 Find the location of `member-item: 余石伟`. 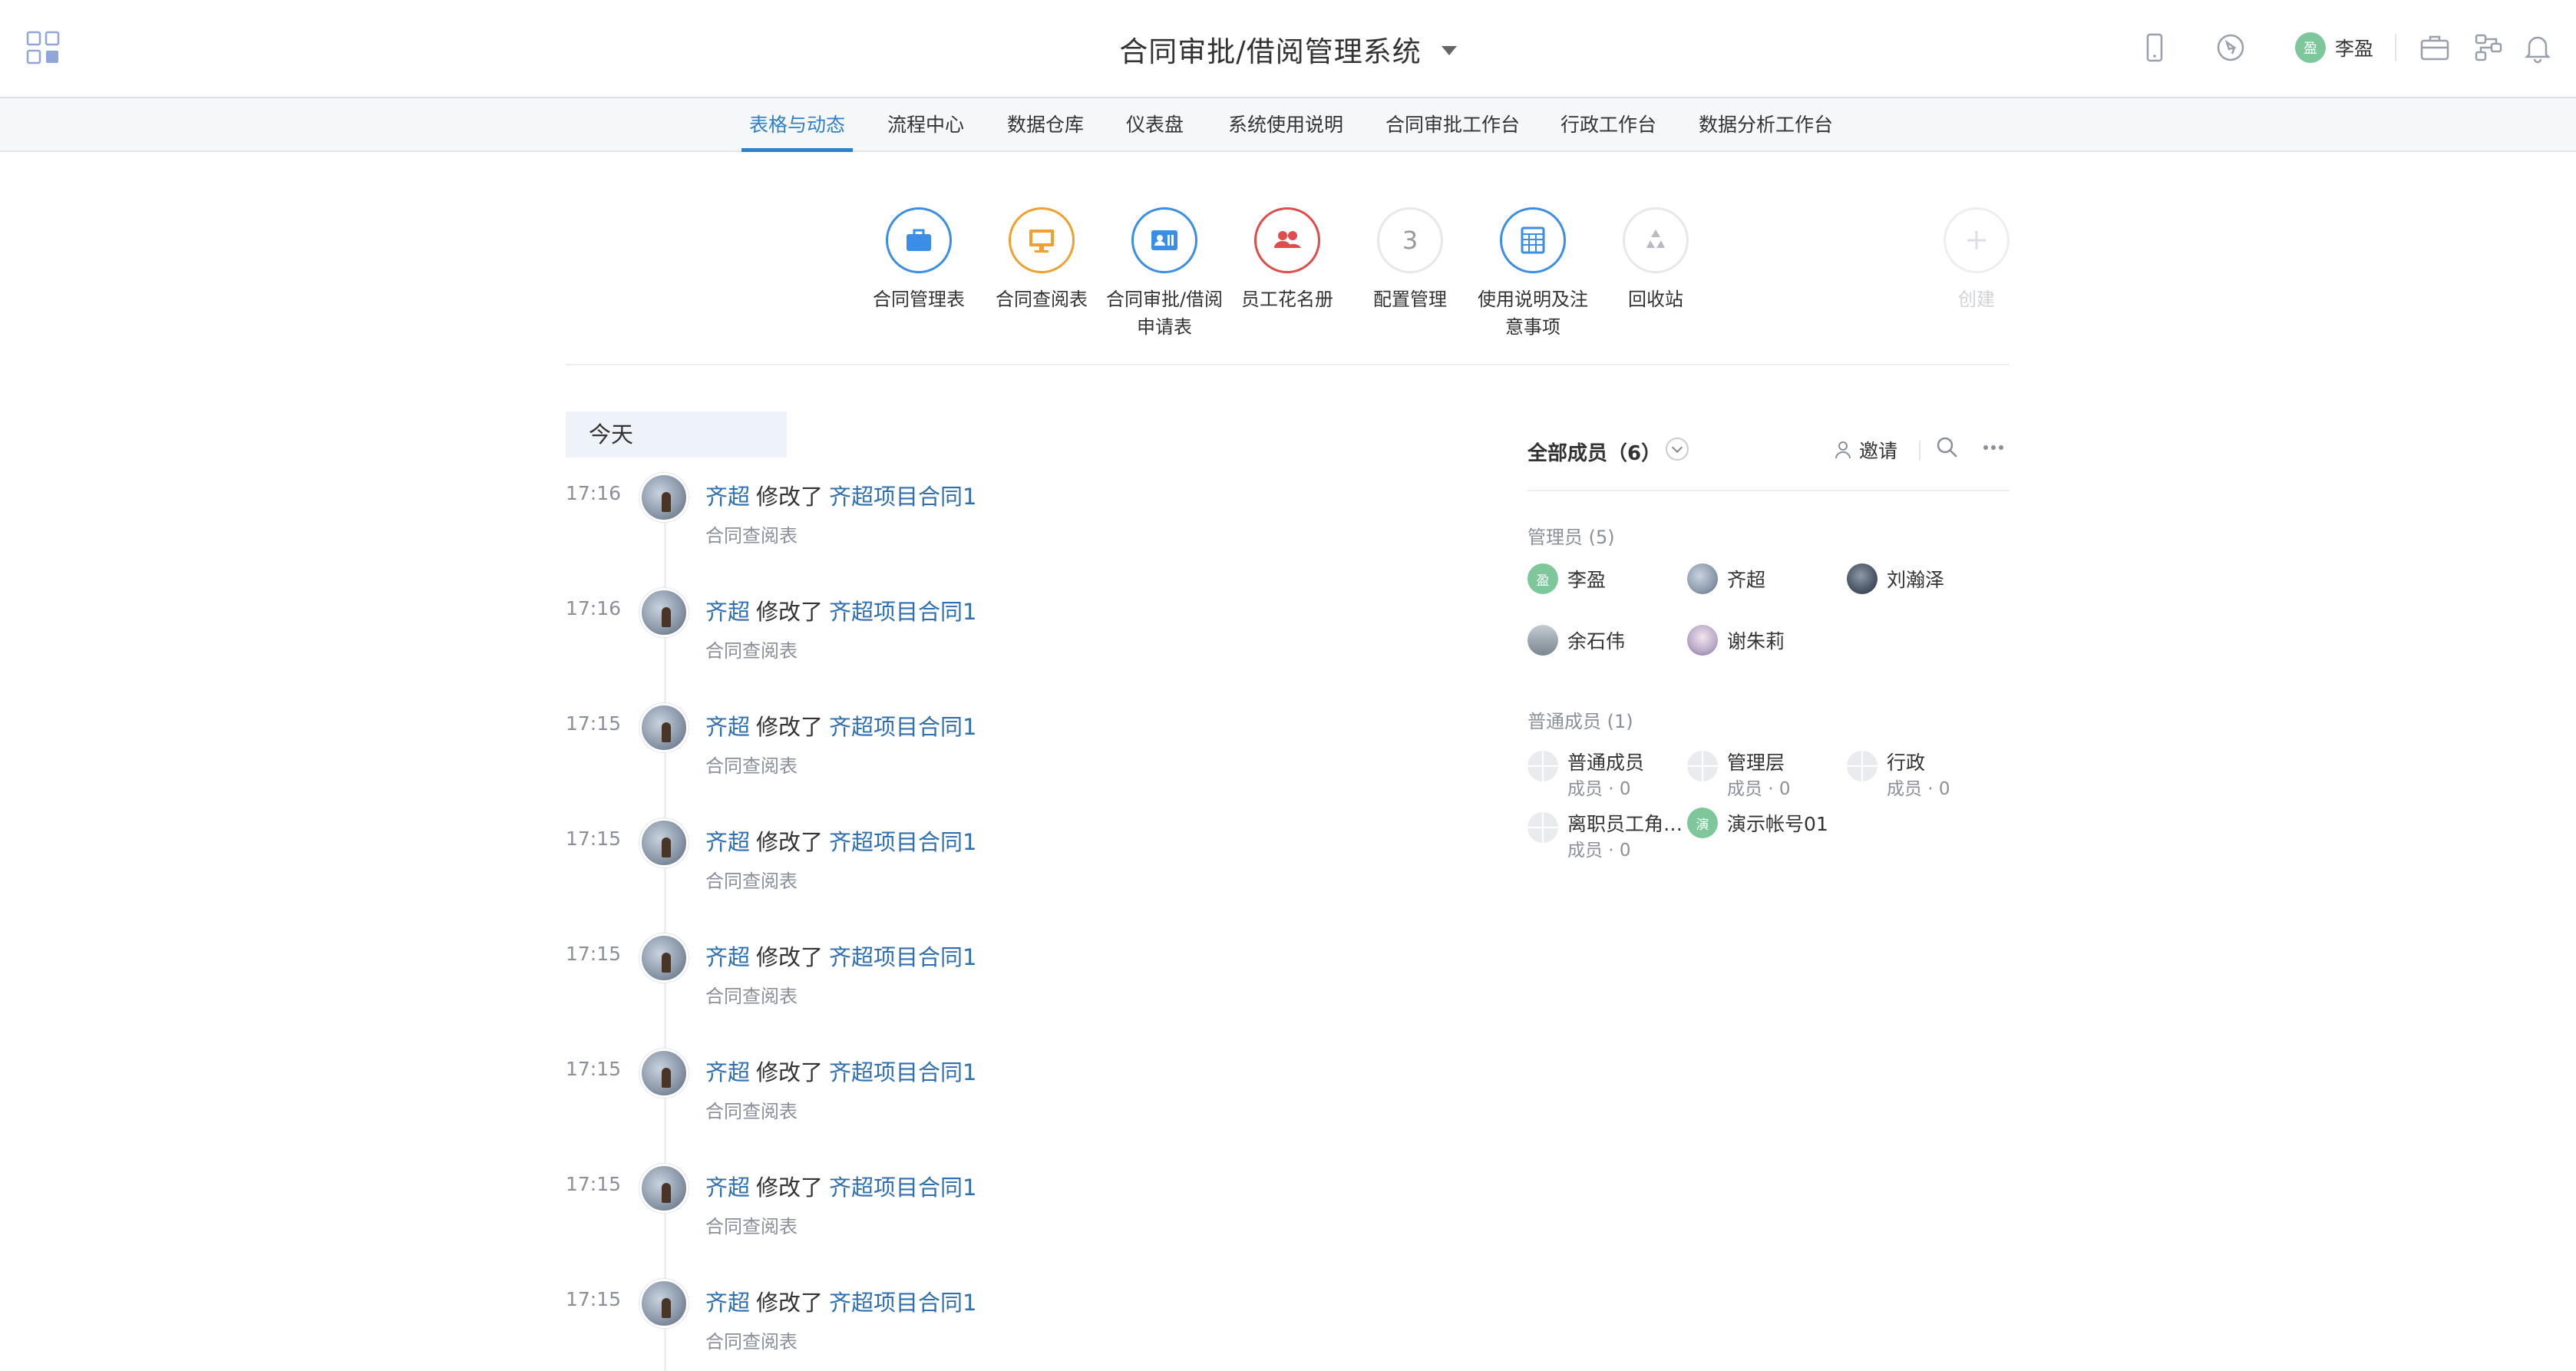

member-item: 余石伟 is located at coordinates (1576, 640).